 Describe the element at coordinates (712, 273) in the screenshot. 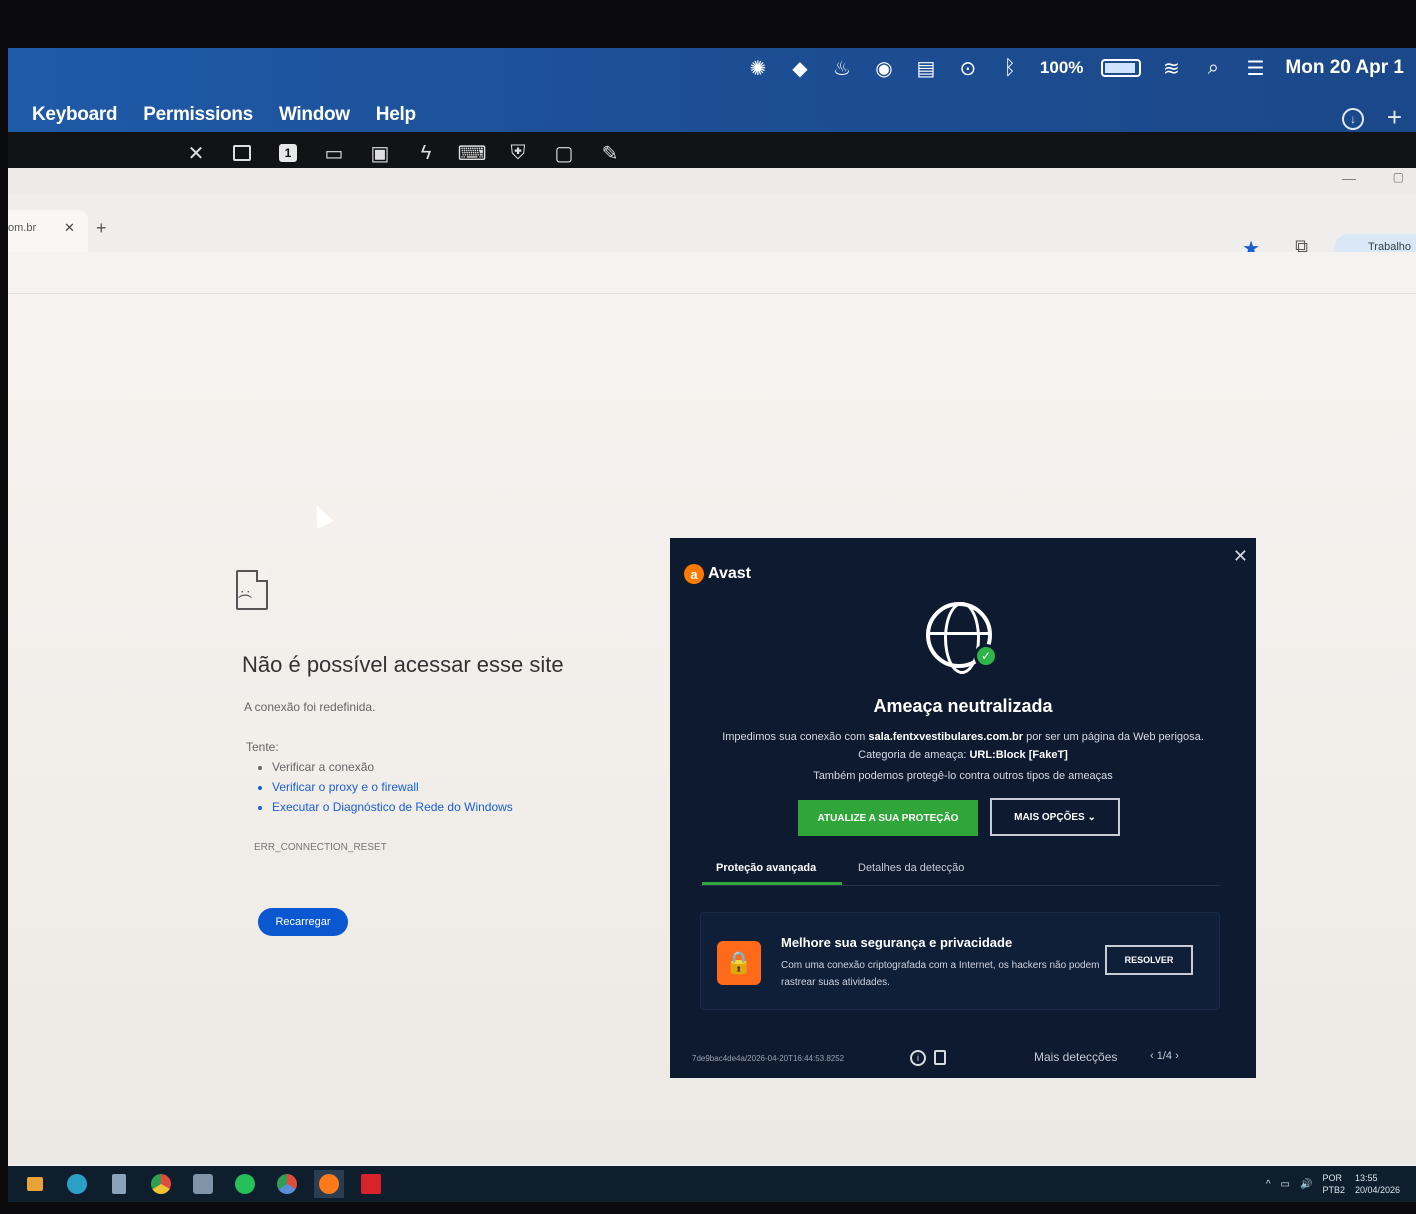

I see `address-bar-area` at that location.